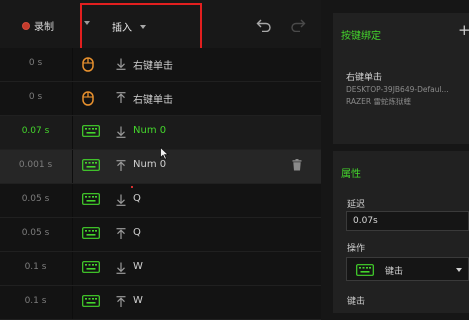  Describe the element at coordinates (379, 101) in the screenshot. I see `binding-profile: RAZER 雷蛇炼狱蝰` at that location.